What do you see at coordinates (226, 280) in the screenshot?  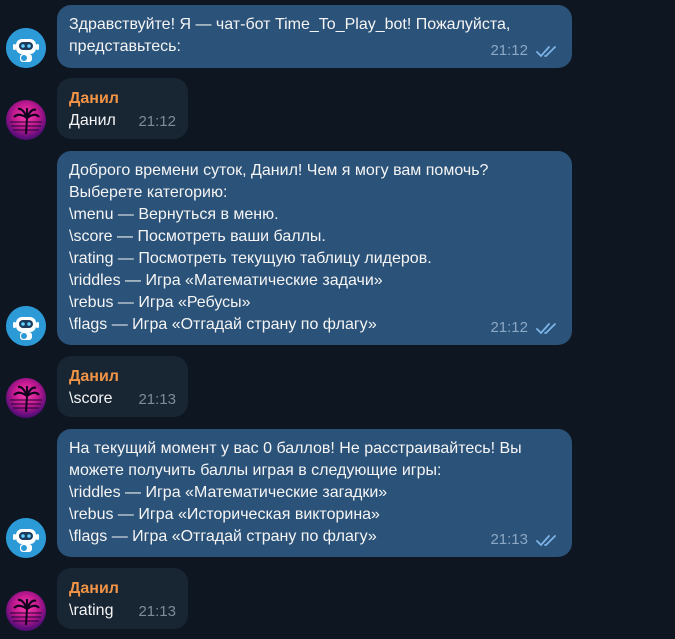 I see `message-text-line: \riddles — Игра «Математические задачи»` at bounding box center [226, 280].